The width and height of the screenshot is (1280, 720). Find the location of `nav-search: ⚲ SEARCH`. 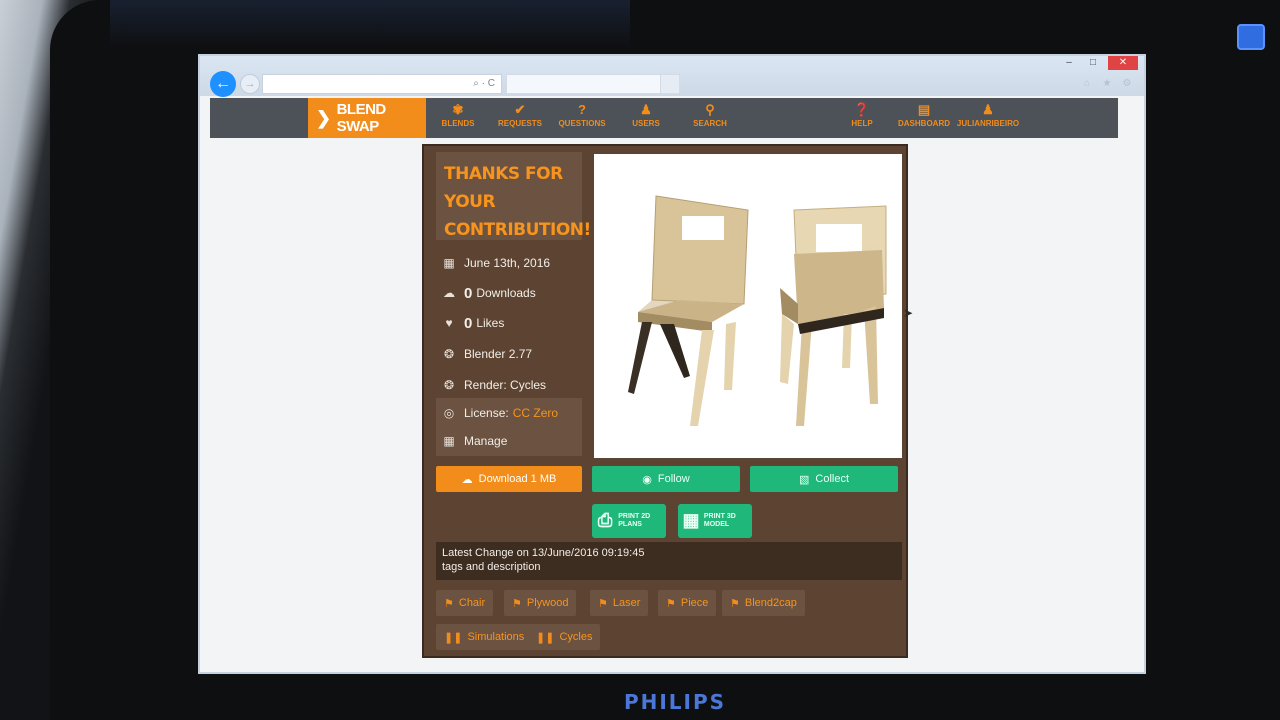

nav-search: ⚲ SEARCH is located at coordinates (710, 119).